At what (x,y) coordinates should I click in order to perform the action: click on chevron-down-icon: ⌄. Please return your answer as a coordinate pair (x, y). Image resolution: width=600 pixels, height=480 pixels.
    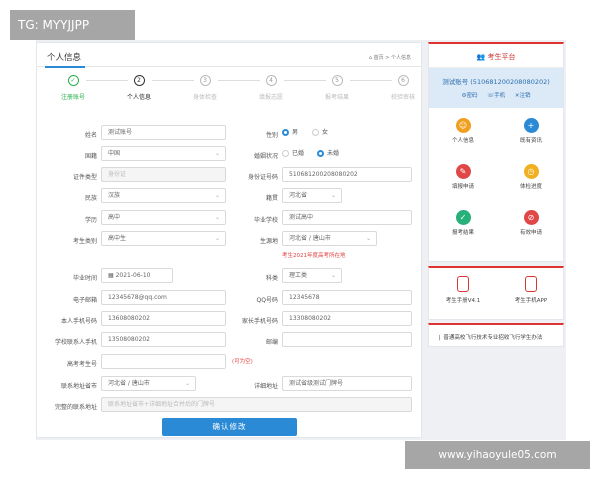
    Looking at the image, I should click on (333, 195).